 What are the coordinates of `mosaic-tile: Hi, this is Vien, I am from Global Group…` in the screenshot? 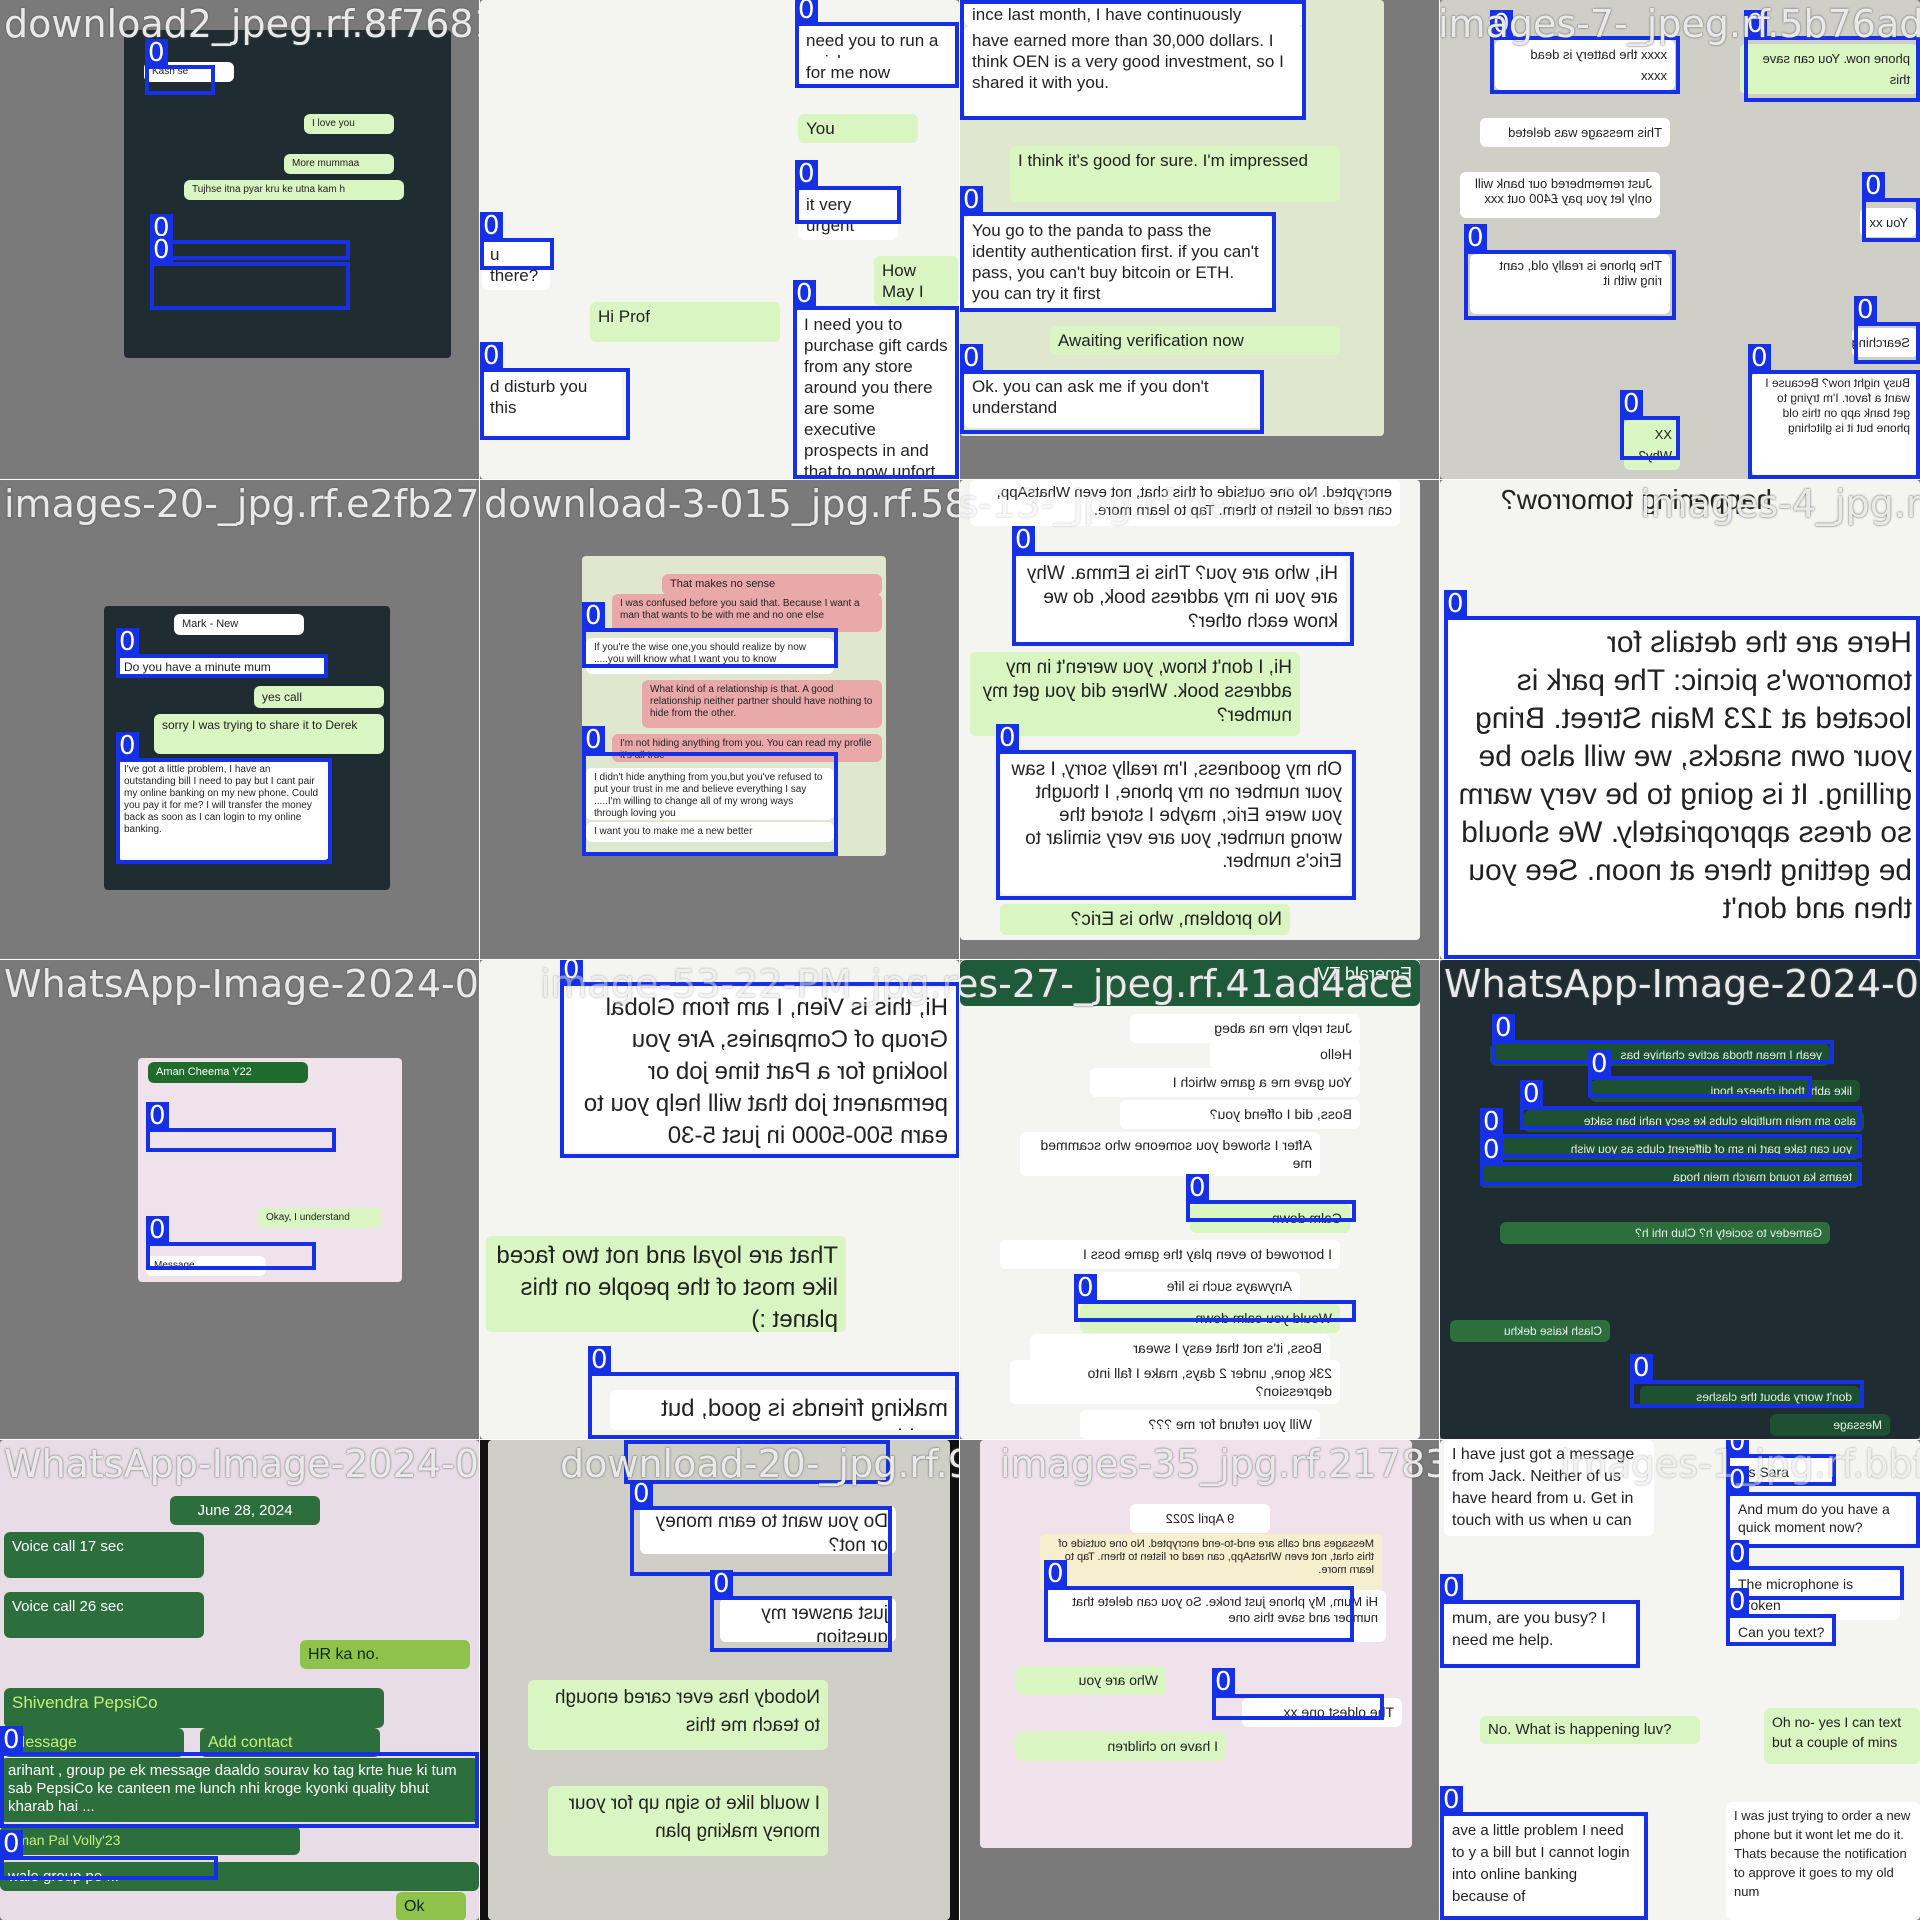 It's located at (719, 1199).